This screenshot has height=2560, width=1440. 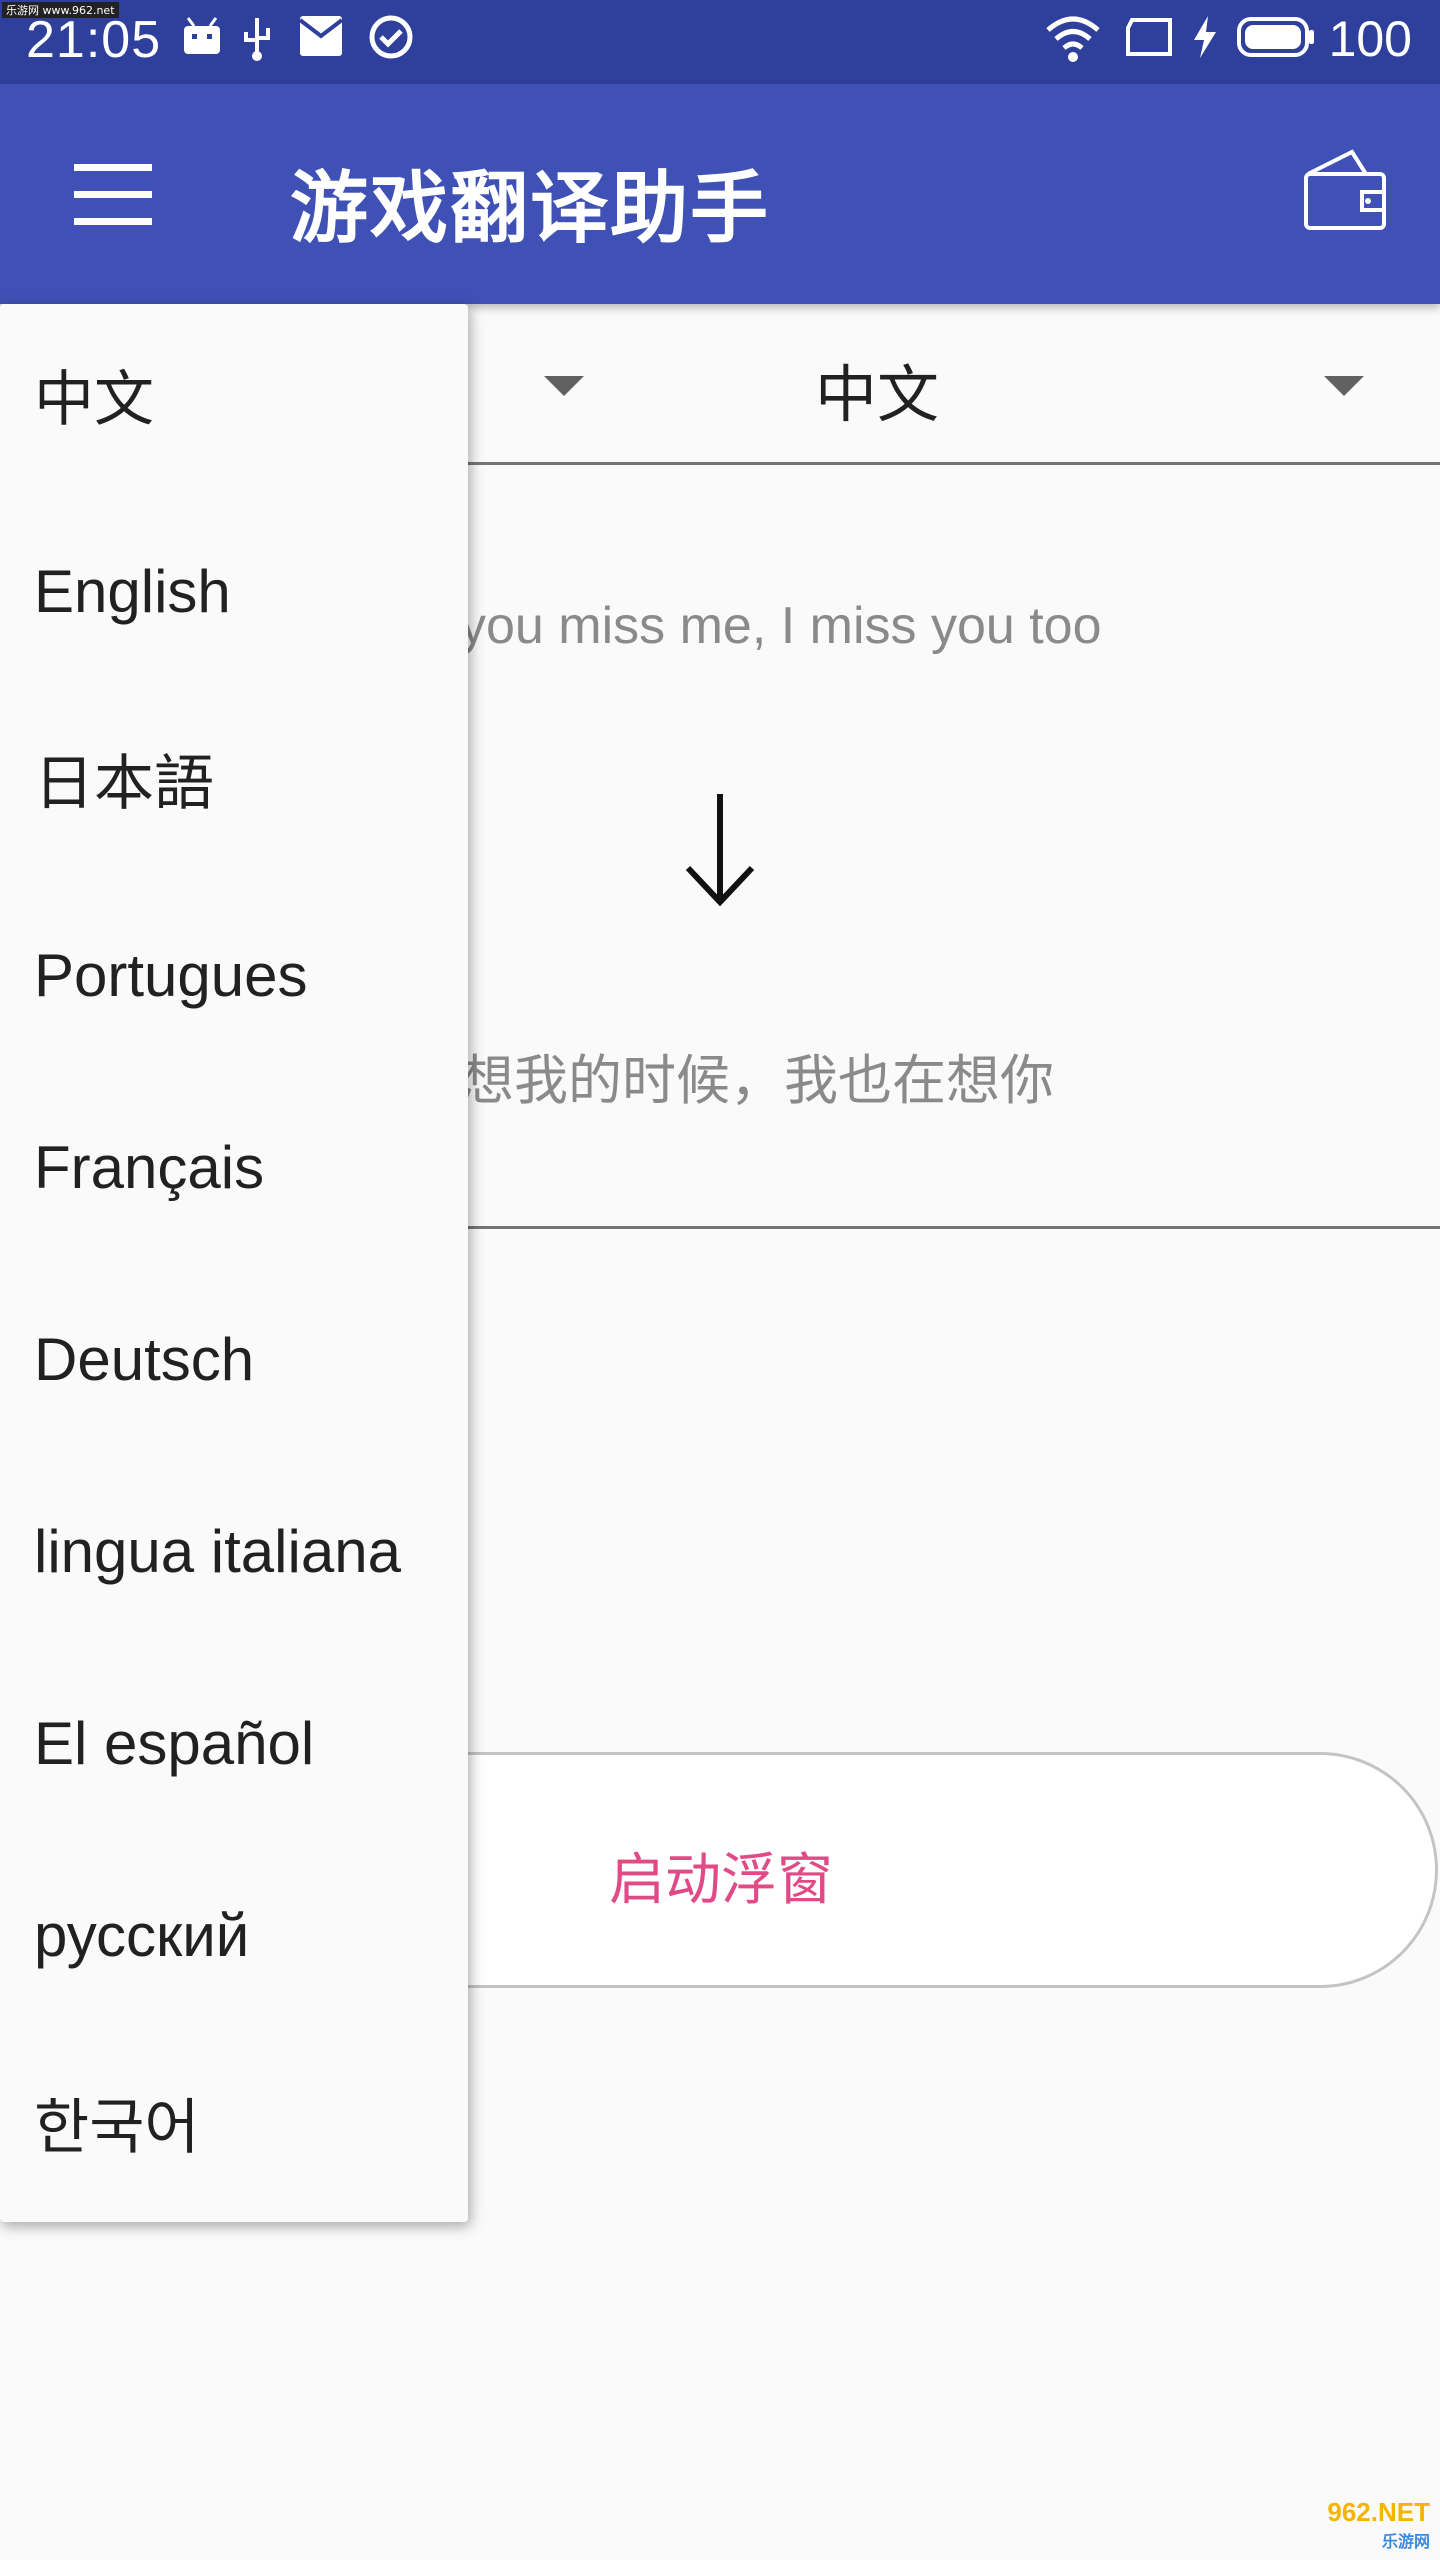 What do you see at coordinates (244, 2128) in the screenshot?
I see `language-option-korean: 한국어` at bounding box center [244, 2128].